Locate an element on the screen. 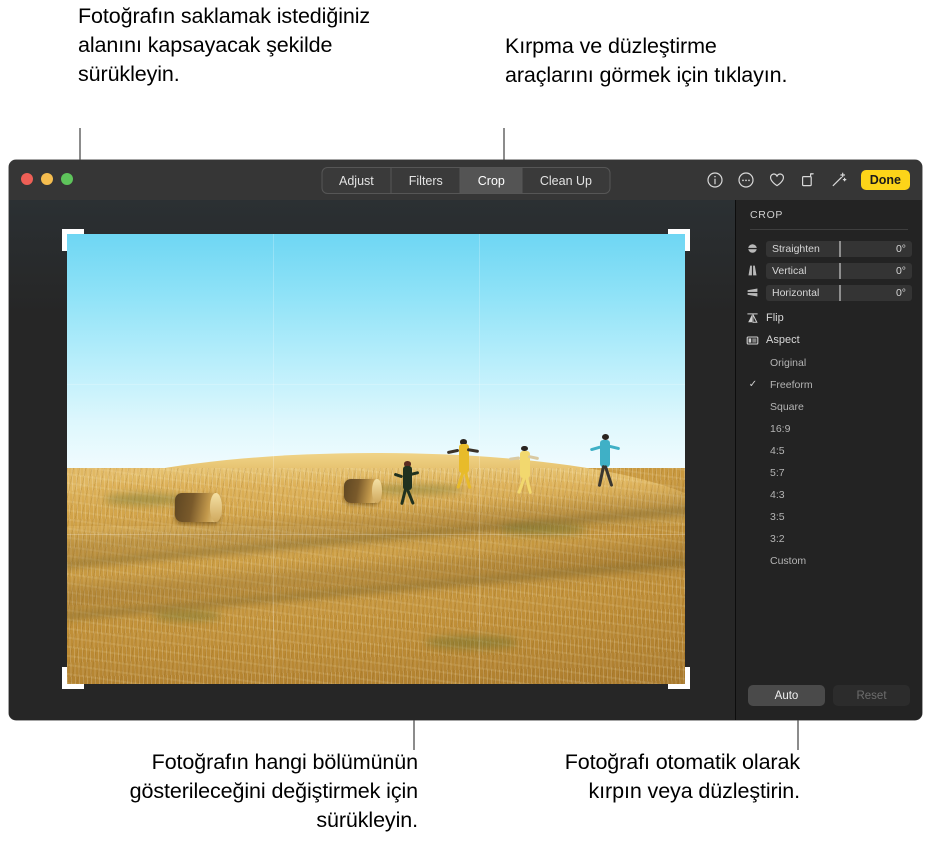 The width and height of the screenshot is (931, 857). slider-vertical: Vertical 0° is located at coordinates (829, 270).